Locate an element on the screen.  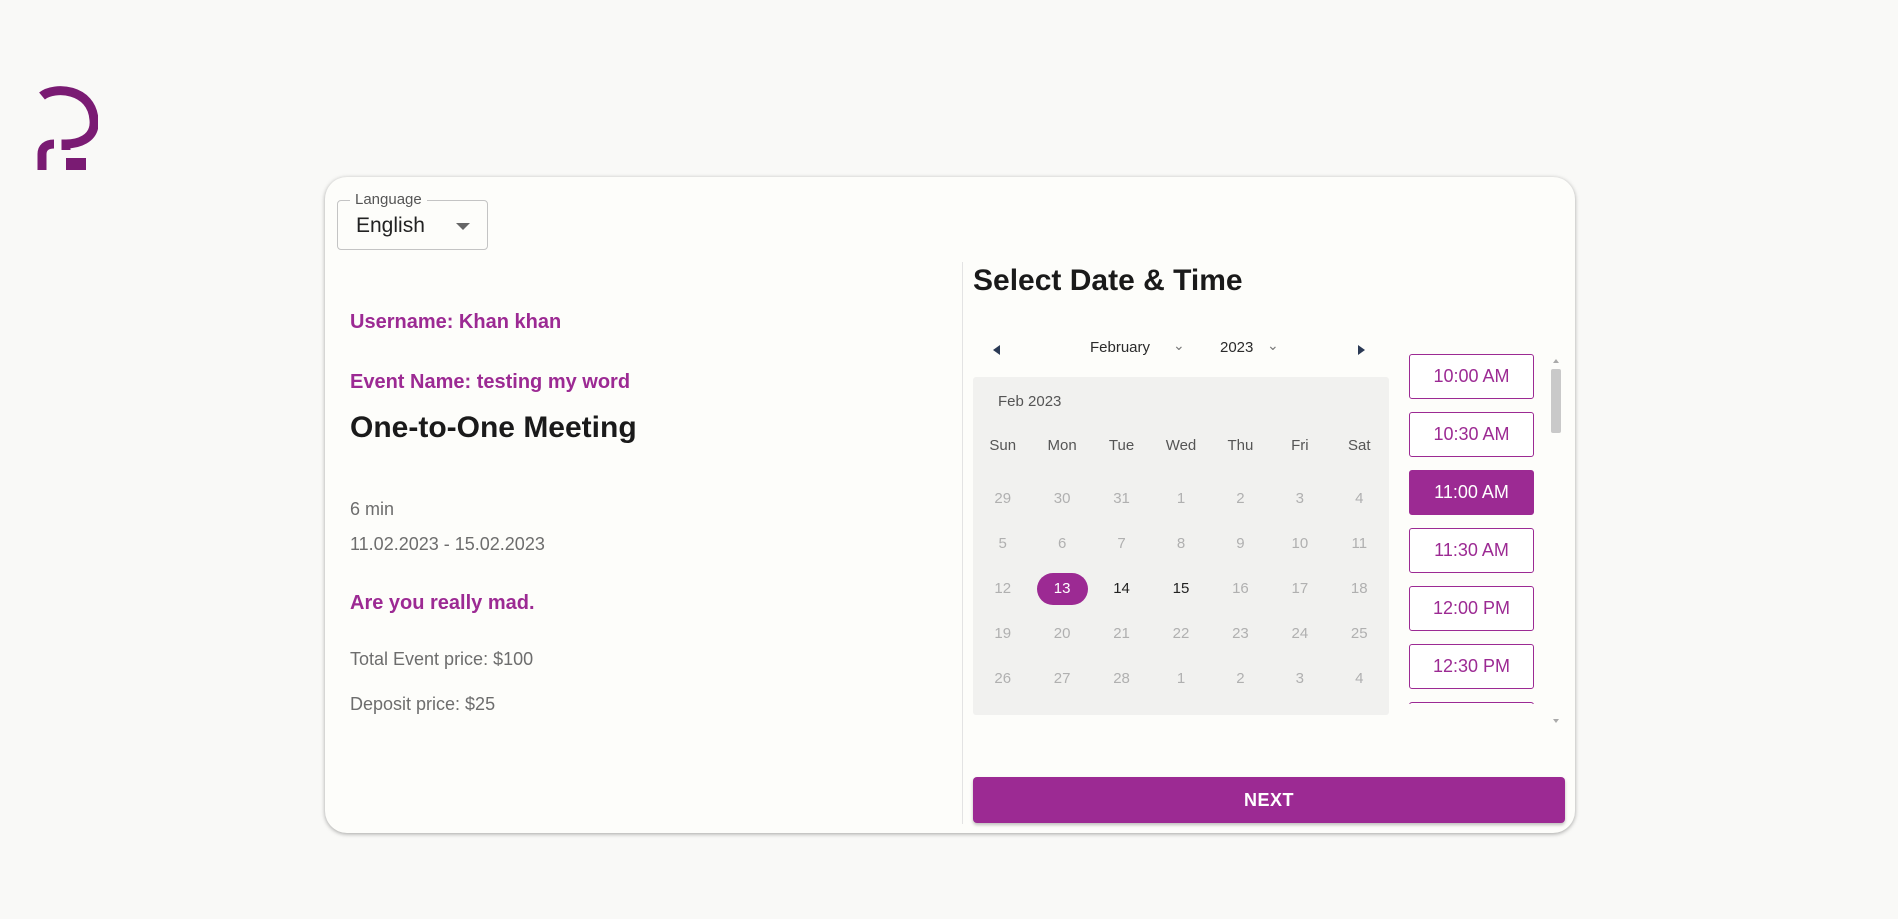
calendar-day-number: 15 is located at coordinates (1181, 588).